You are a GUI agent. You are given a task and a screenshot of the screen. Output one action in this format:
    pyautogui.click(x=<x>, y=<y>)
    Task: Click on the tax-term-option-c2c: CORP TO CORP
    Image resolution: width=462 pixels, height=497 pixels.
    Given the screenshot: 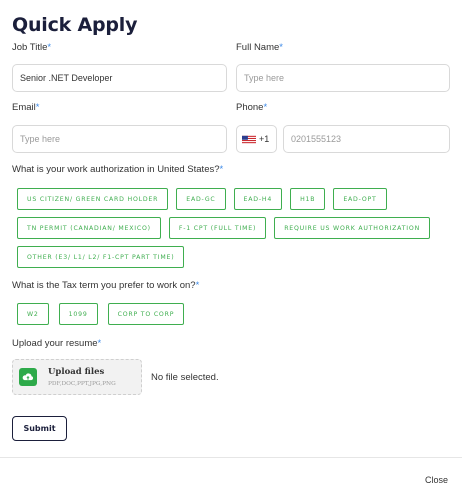 What is the action you would take?
    pyautogui.click(x=146, y=314)
    